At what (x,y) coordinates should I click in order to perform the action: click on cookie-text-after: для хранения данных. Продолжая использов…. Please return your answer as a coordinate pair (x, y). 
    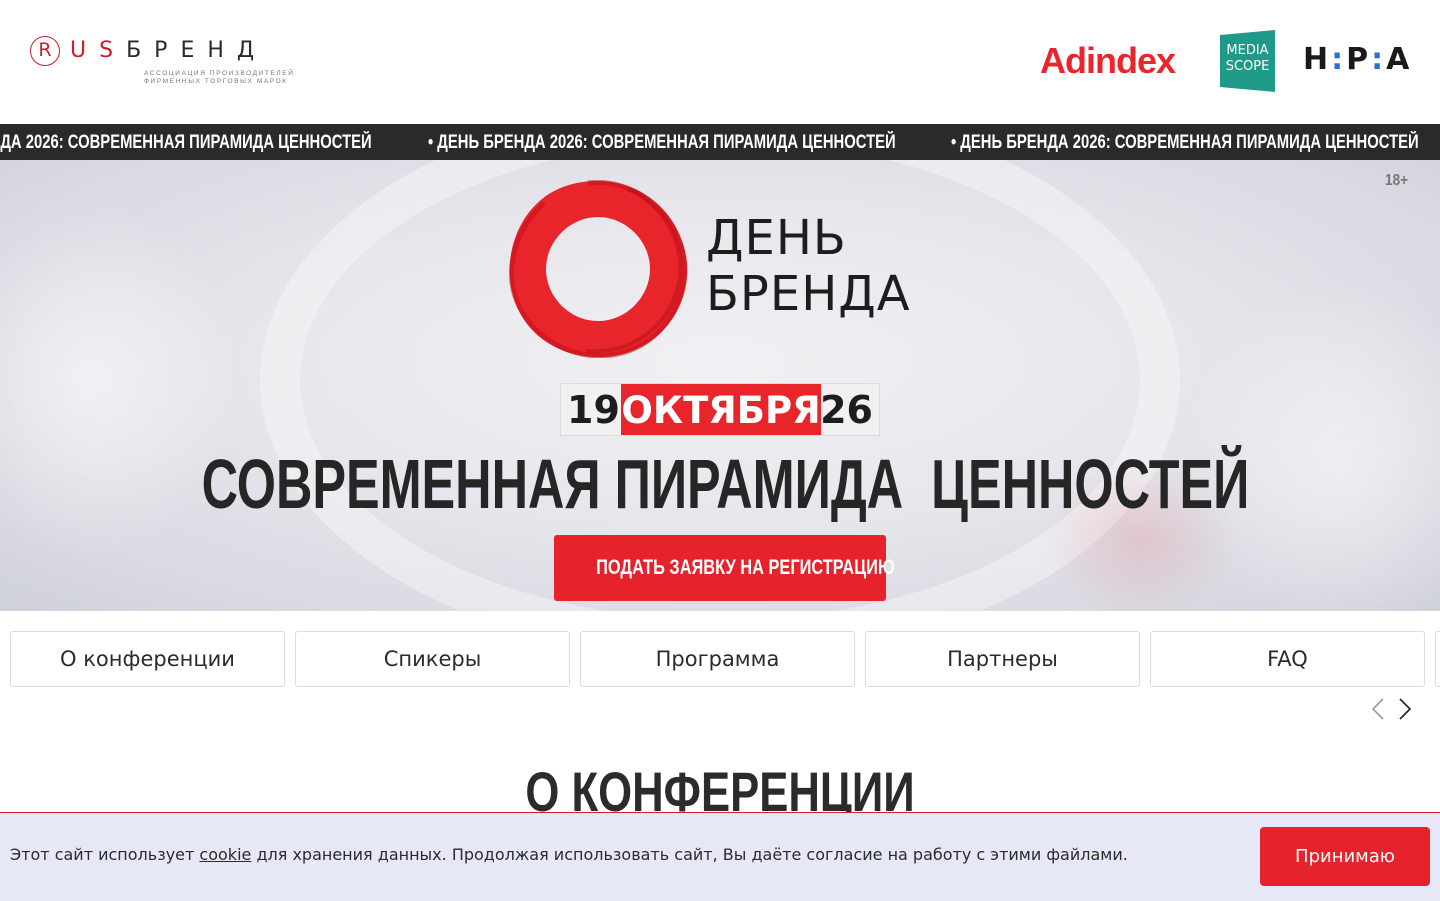
    Looking at the image, I should click on (689, 854).